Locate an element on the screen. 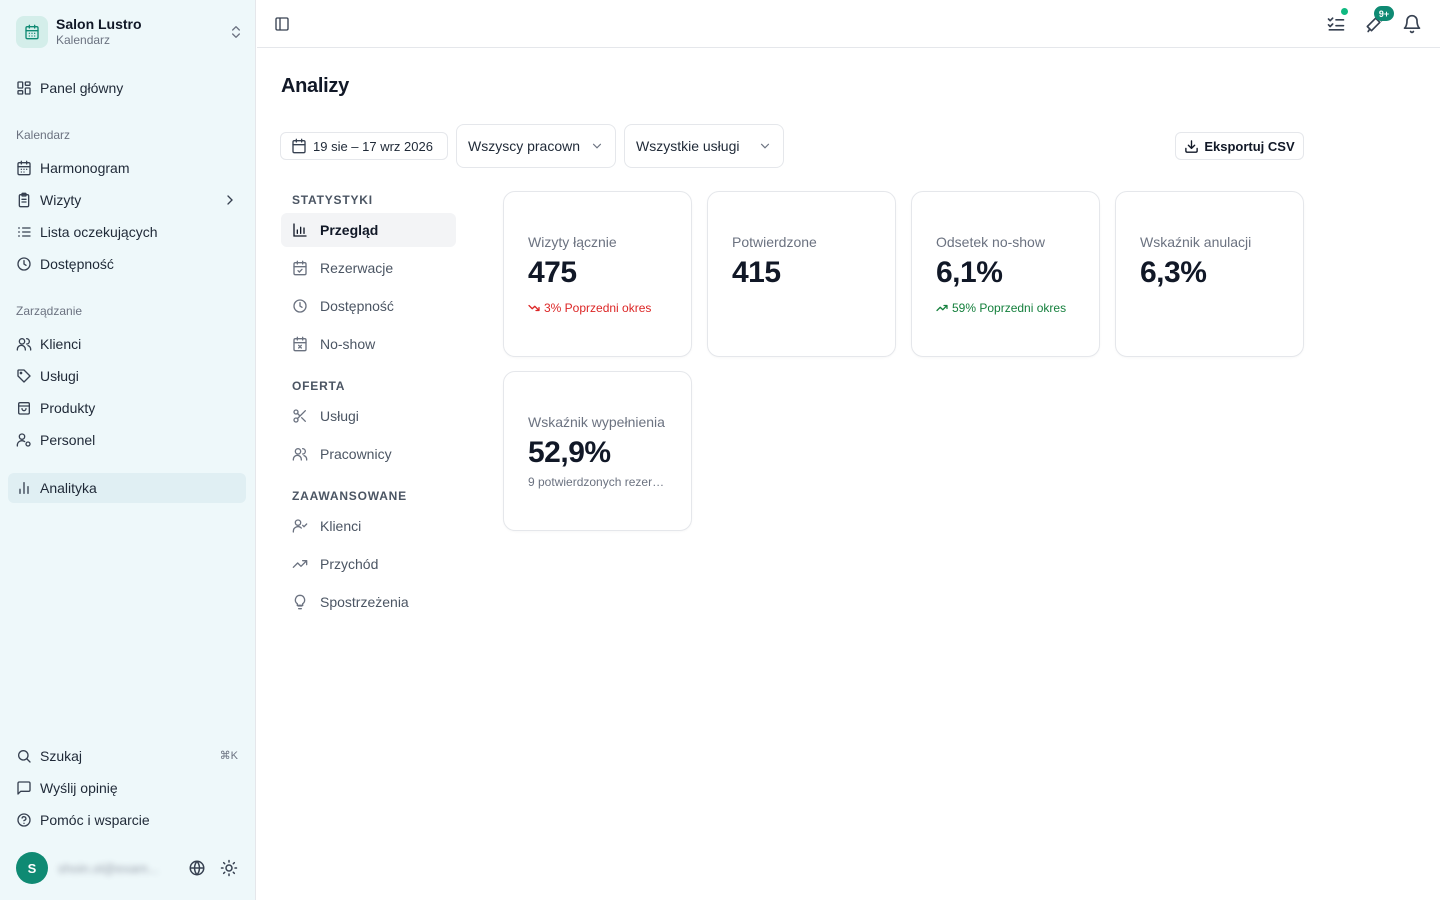 The height and width of the screenshot is (900, 1440). calendar-icon is located at coordinates (24, 168).